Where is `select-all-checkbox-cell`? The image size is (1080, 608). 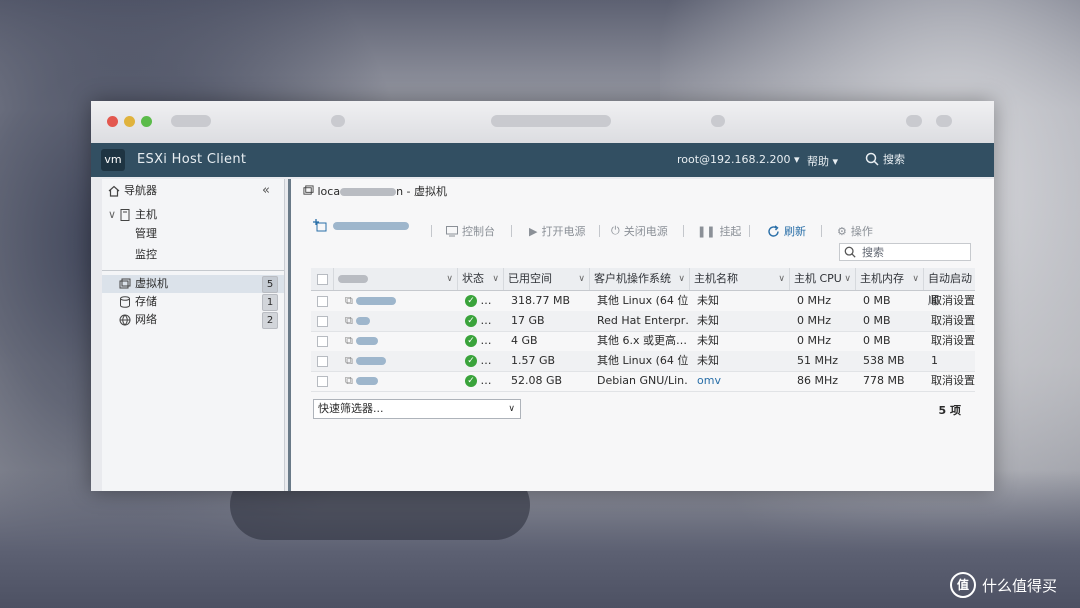 select-all-checkbox-cell is located at coordinates (322, 279).